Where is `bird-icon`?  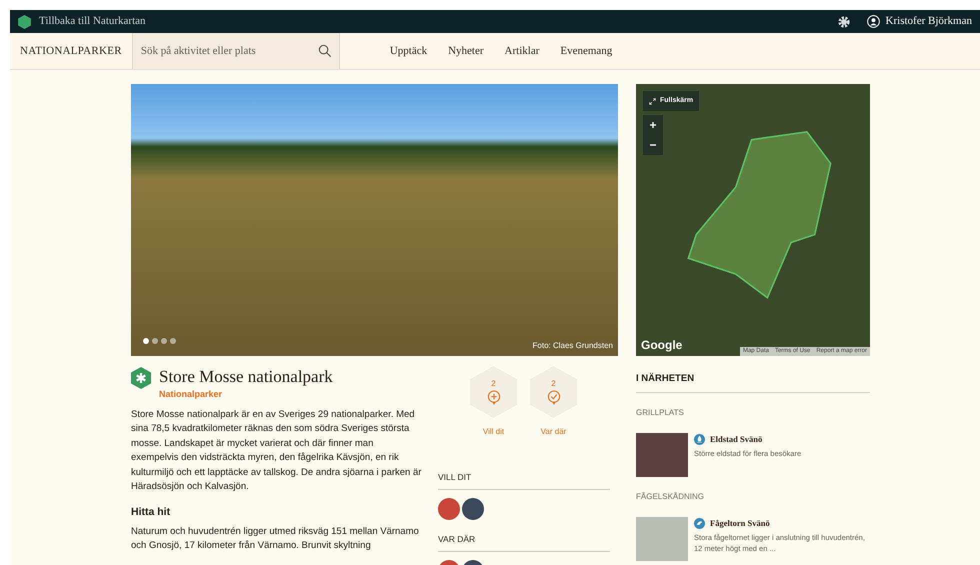 bird-icon is located at coordinates (699, 524).